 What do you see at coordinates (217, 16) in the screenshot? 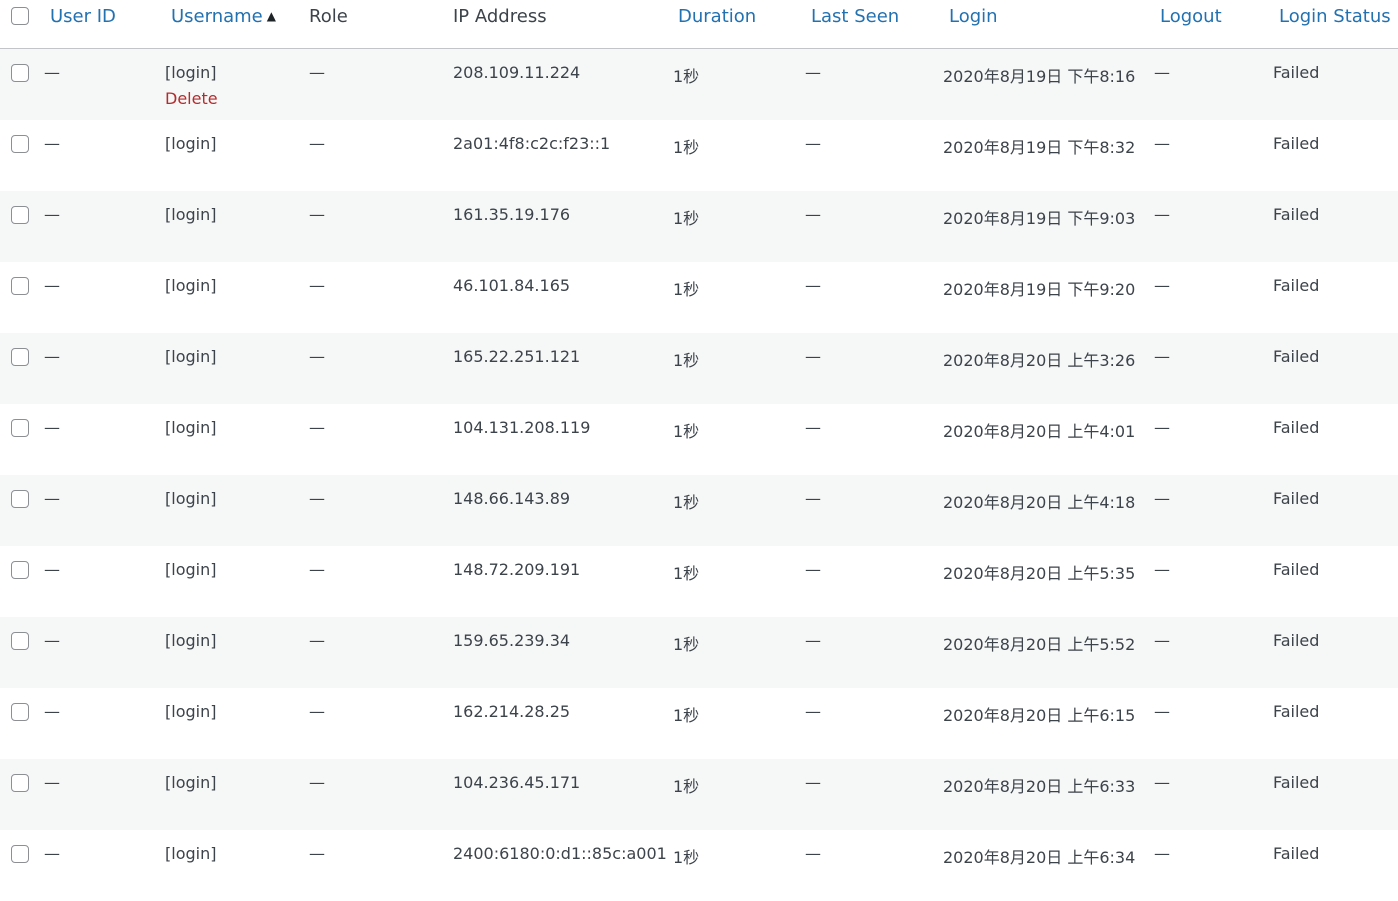
I see `column-header-username-label: Username` at bounding box center [217, 16].